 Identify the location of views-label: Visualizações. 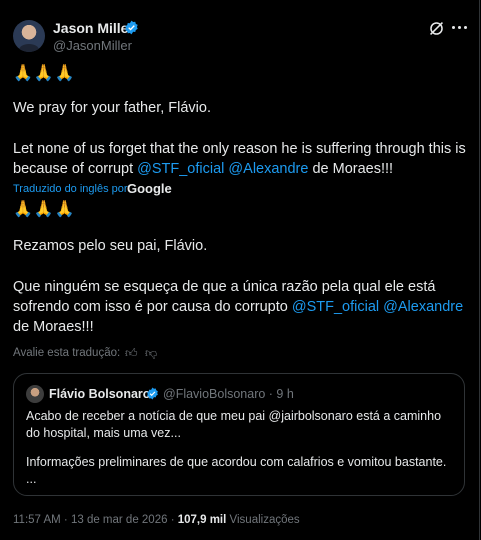
(264, 520).